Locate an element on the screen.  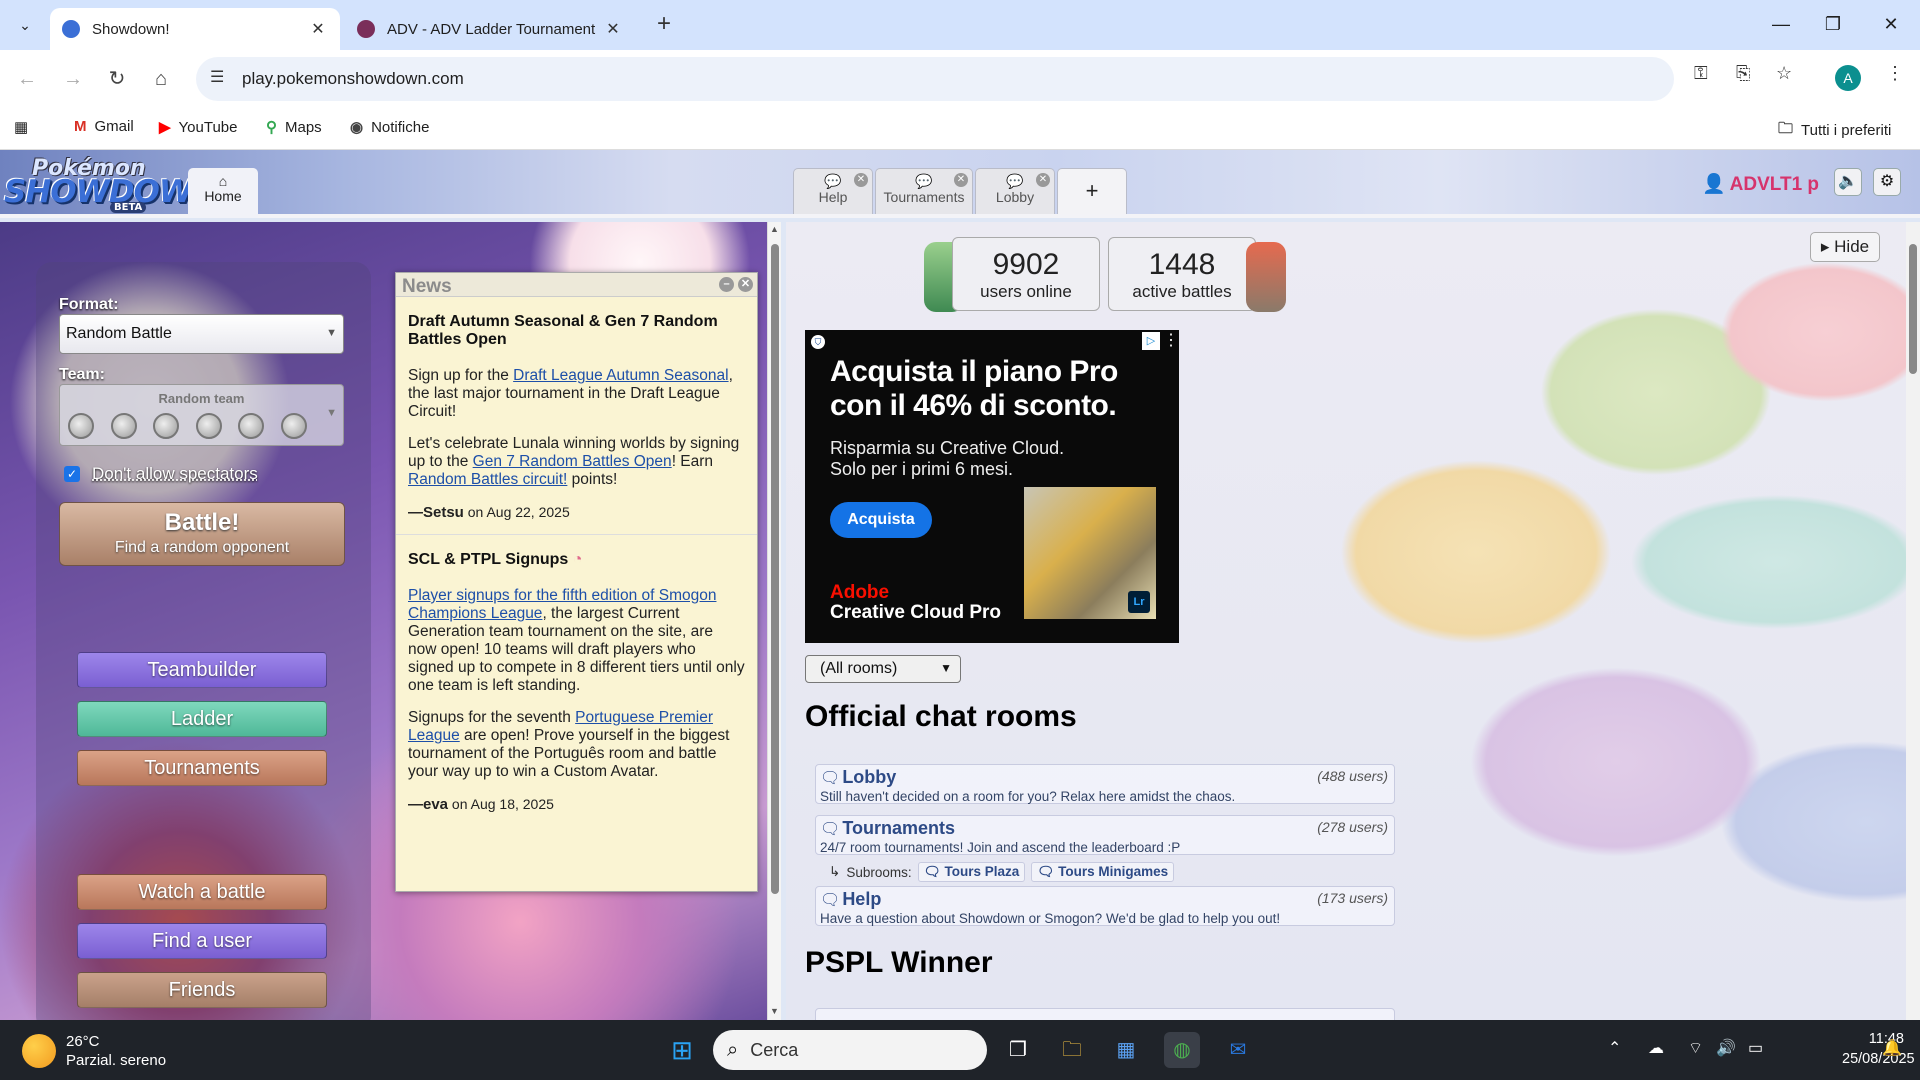
task-view-icon: ❐ is located at coordinates (1018, 1050).